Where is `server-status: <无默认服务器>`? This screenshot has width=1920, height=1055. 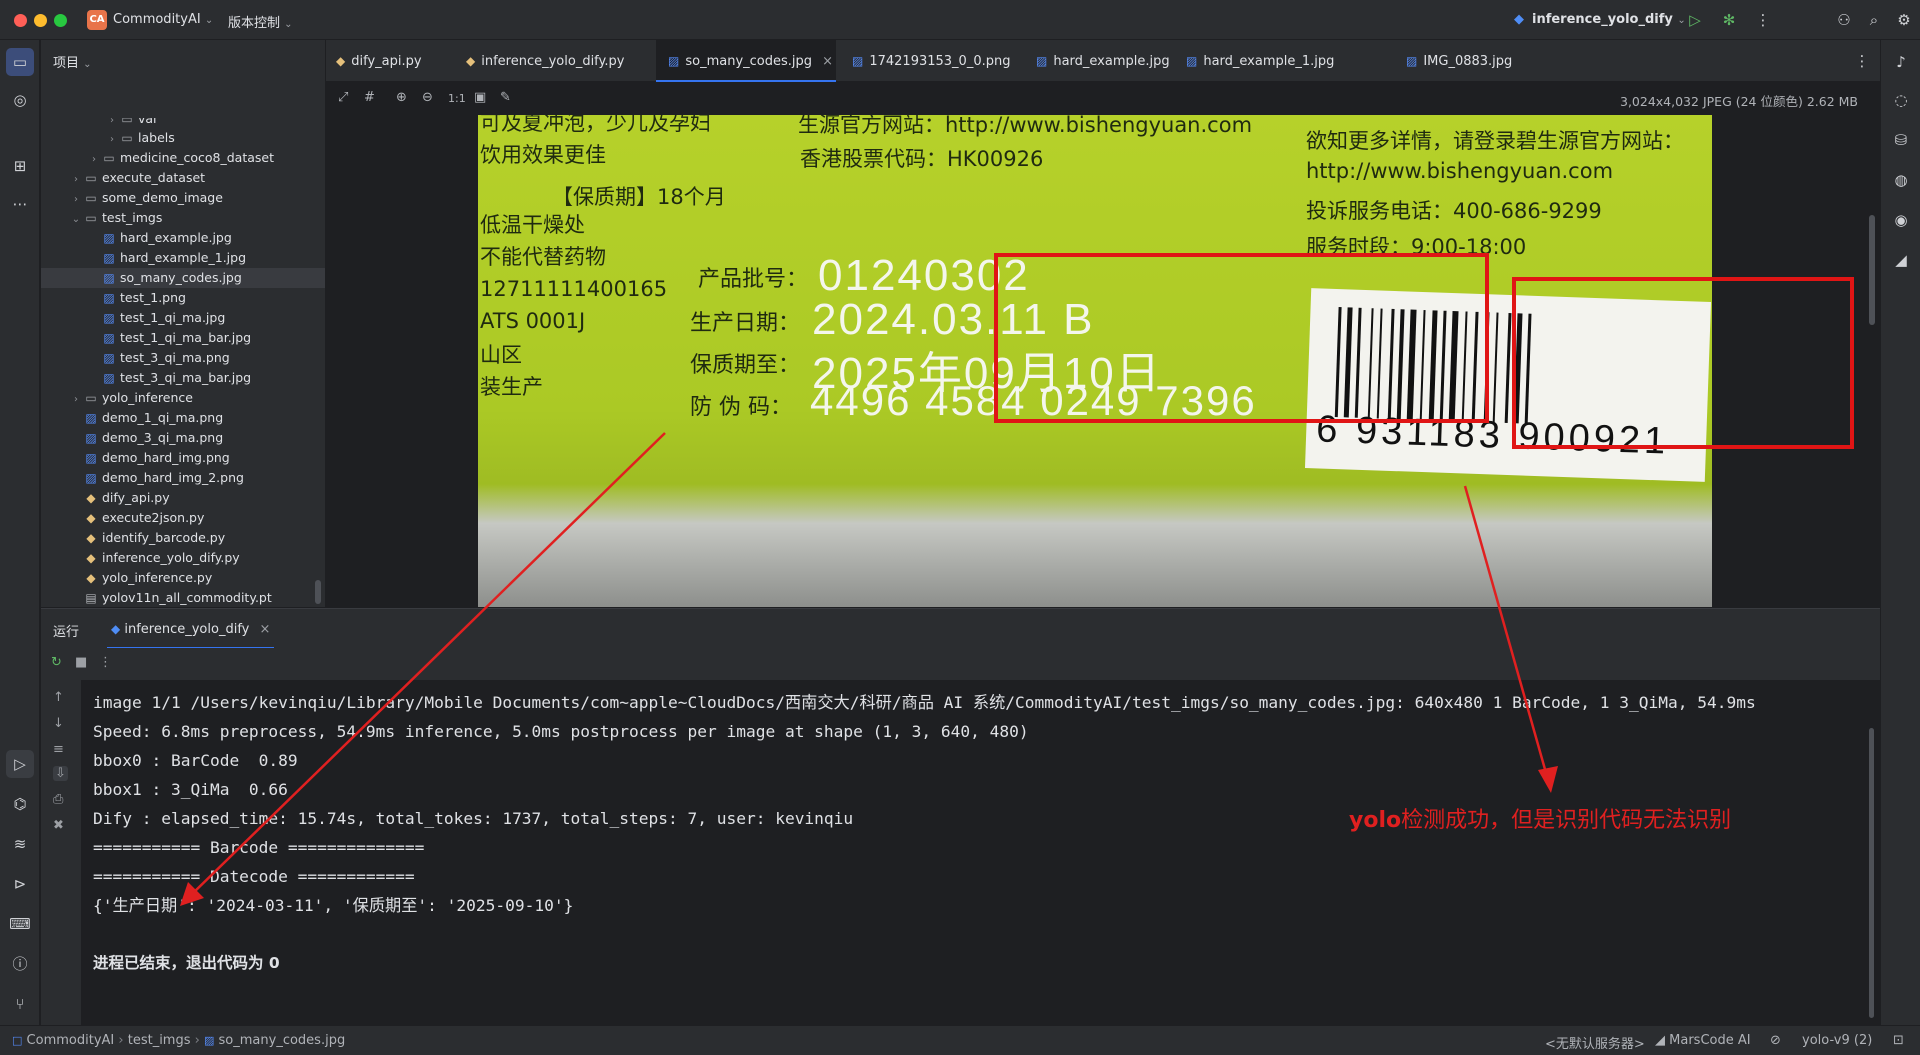 server-status: <无默认服务器> is located at coordinates (1595, 1042).